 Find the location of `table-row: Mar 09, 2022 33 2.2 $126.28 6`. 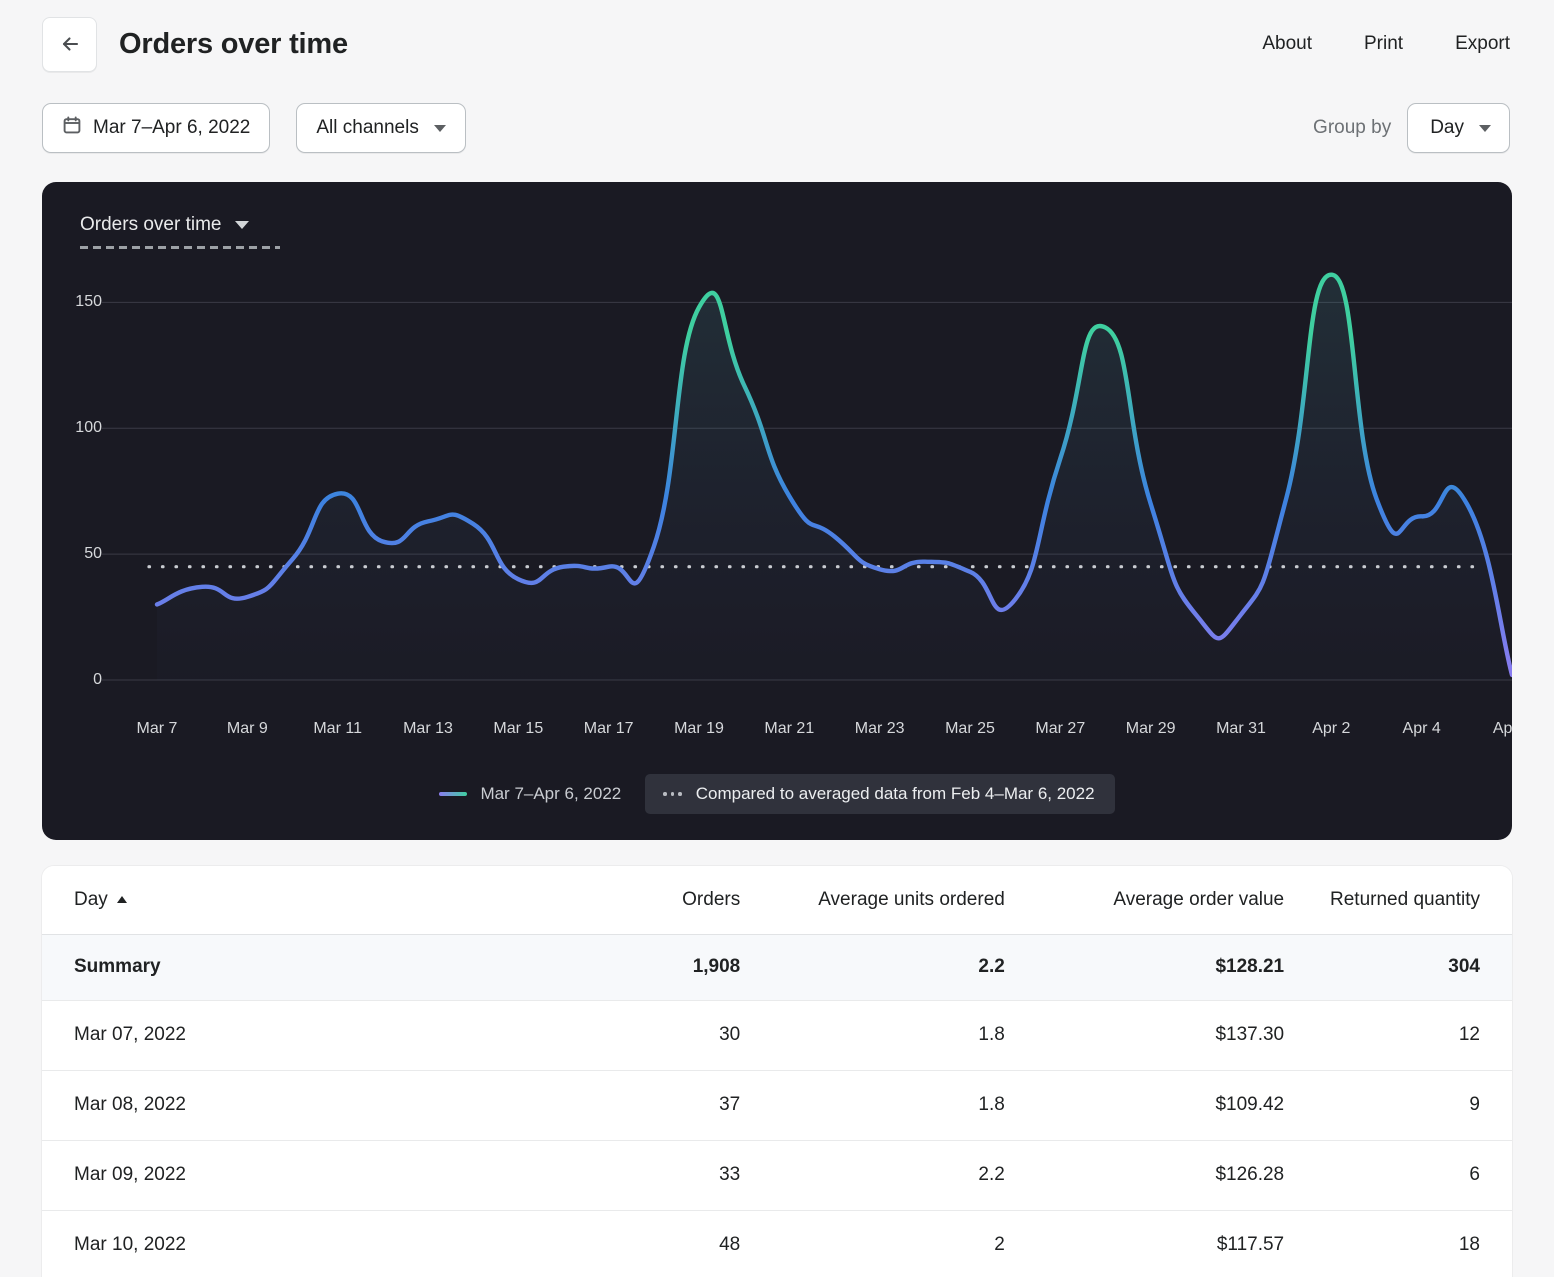

table-row: Mar 09, 2022 33 2.2 $126.28 6 is located at coordinates (777, 1175).